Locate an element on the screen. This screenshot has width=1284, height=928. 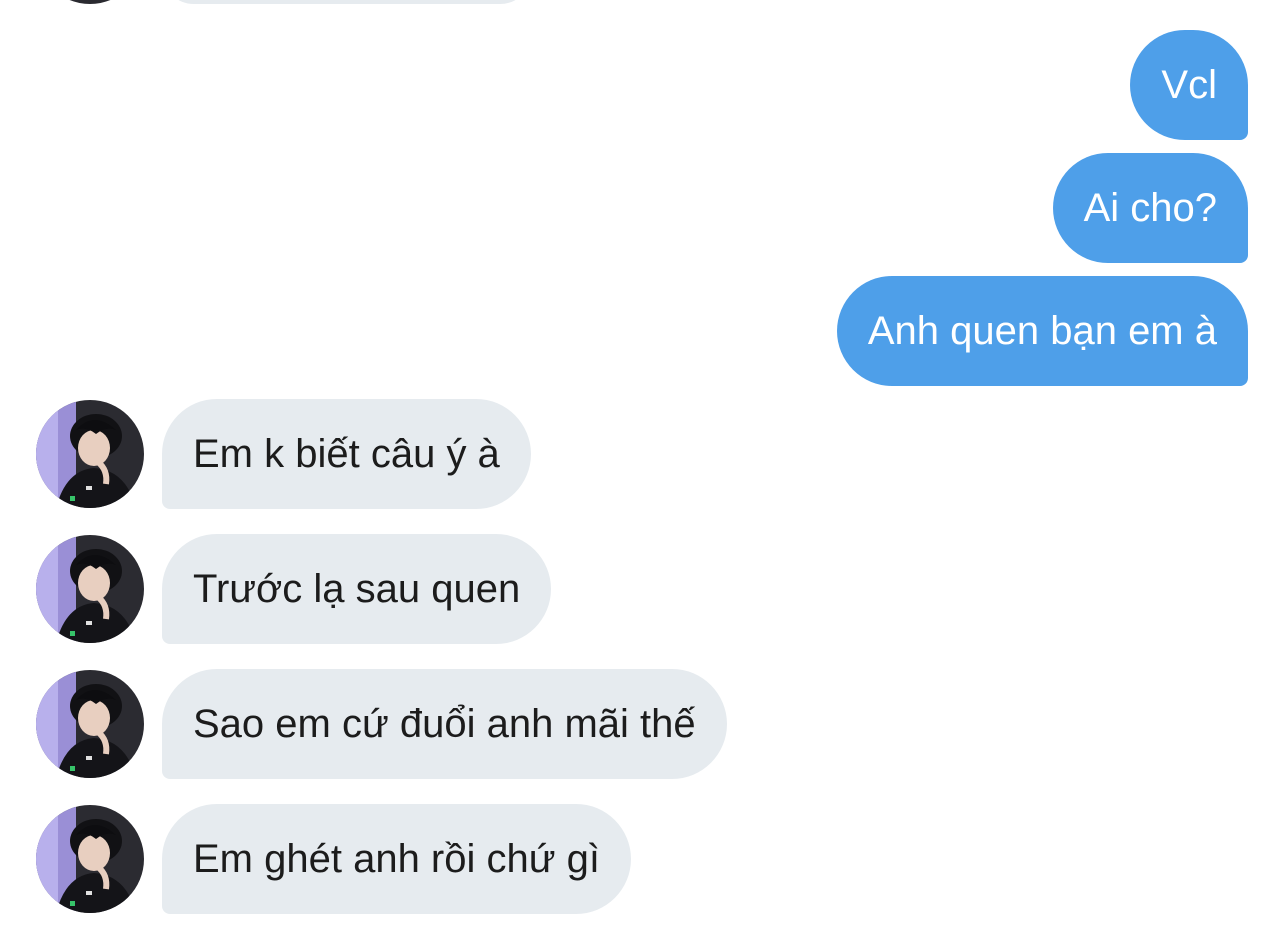
incoming-message-2: Trước lạ sau quen is located at coordinates (357, 589).